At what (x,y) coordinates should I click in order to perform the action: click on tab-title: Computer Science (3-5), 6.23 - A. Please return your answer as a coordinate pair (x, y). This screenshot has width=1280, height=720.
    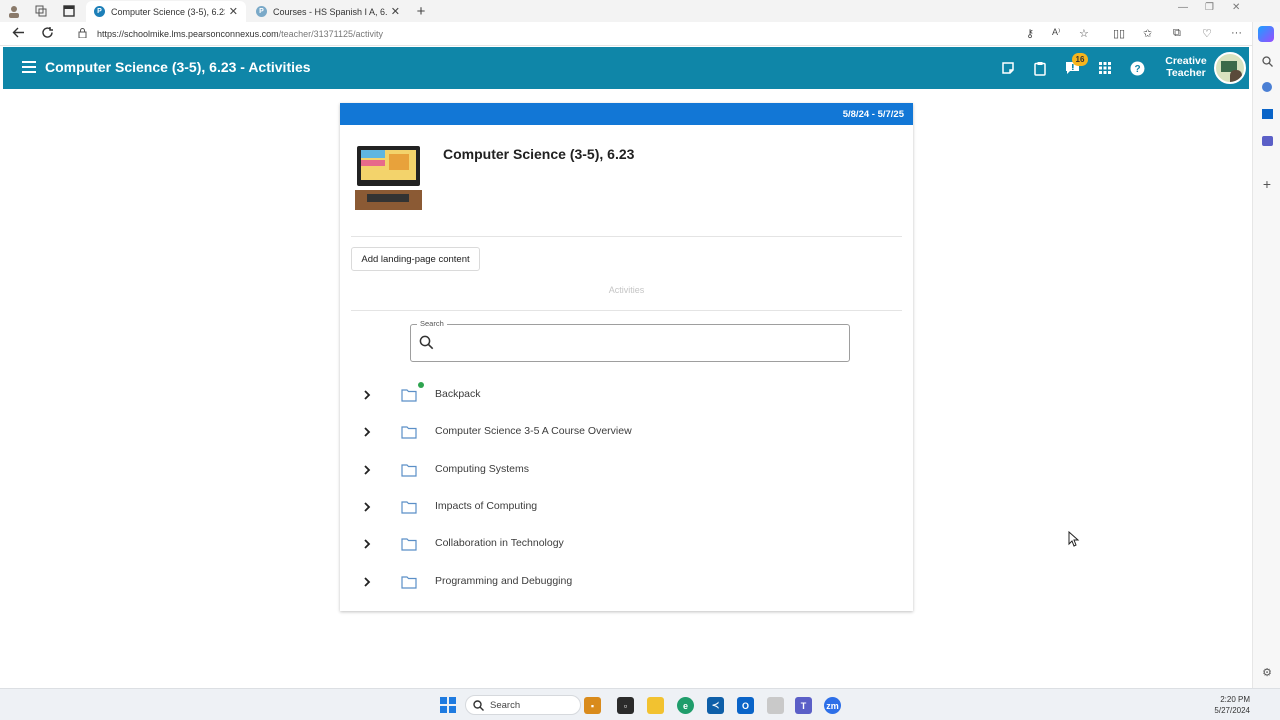
    Looking at the image, I should click on (168, 11).